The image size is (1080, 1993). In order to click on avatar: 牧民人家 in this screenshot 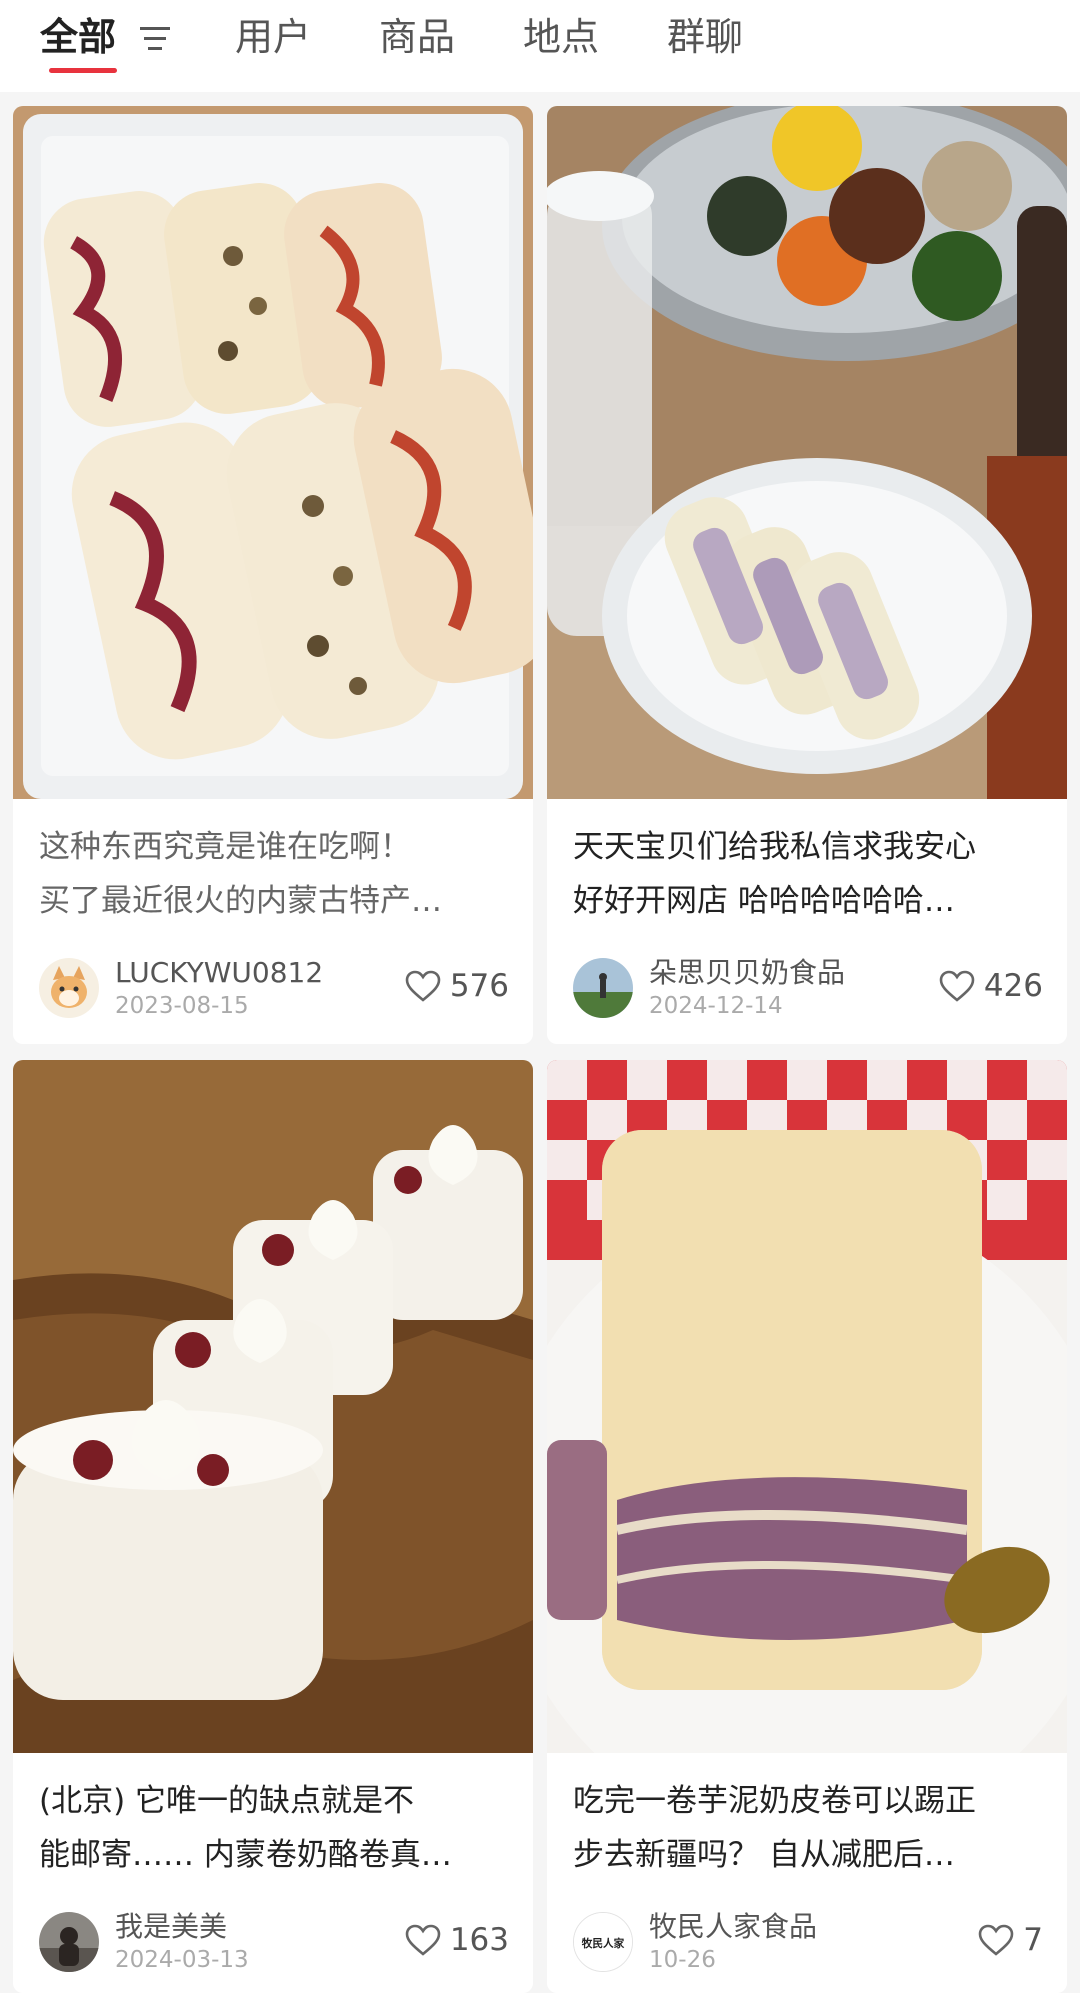, I will do `click(603, 1942)`.